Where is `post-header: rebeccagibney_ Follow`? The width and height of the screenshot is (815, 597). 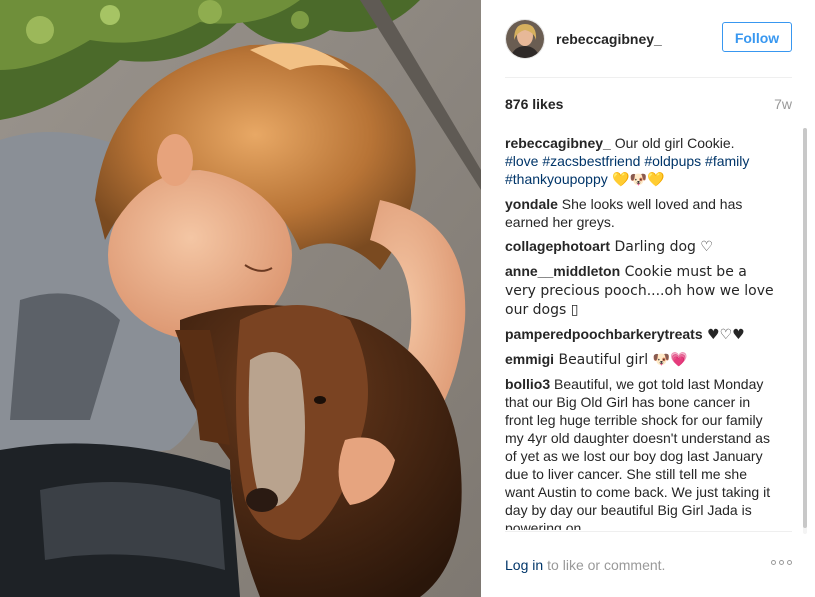 post-header: rebeccagibney_ Follow is located at coordinates (648, 39).